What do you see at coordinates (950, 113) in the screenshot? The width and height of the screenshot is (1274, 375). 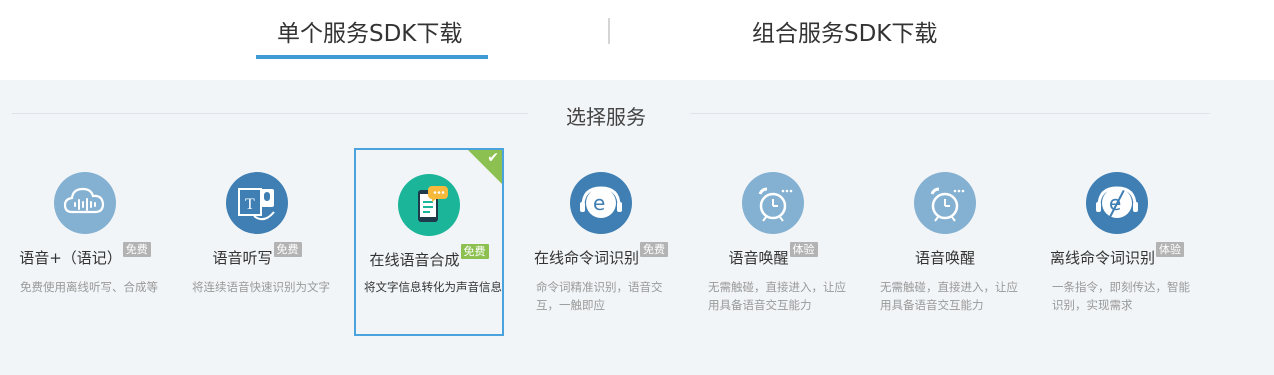 I see `divider-right` at bounding box center [950, 113].